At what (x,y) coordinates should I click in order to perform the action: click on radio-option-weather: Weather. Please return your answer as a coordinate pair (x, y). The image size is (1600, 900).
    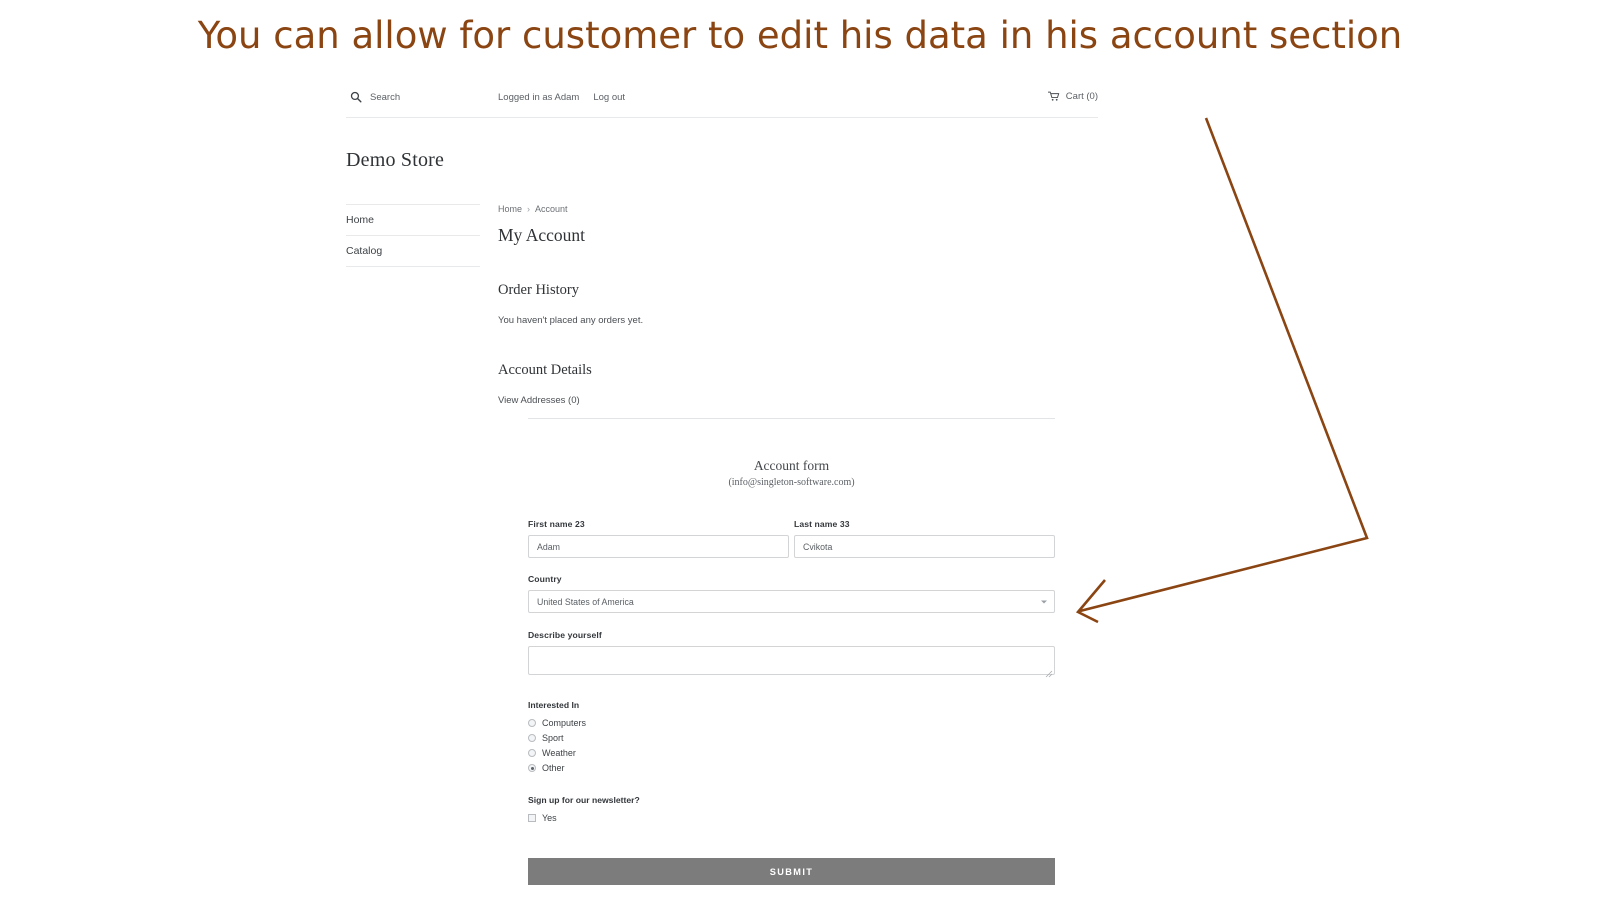
    Looking at the image, I should click on (791, 753).